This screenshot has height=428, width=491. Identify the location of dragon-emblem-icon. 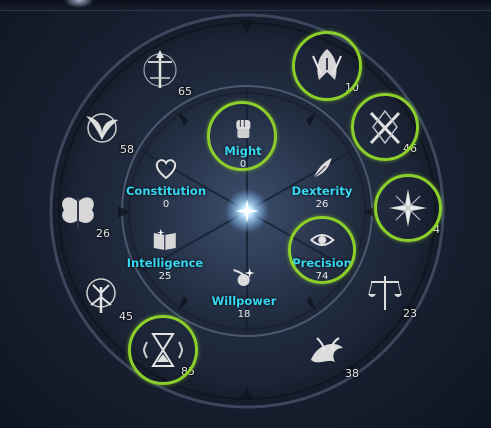
(327, 350).